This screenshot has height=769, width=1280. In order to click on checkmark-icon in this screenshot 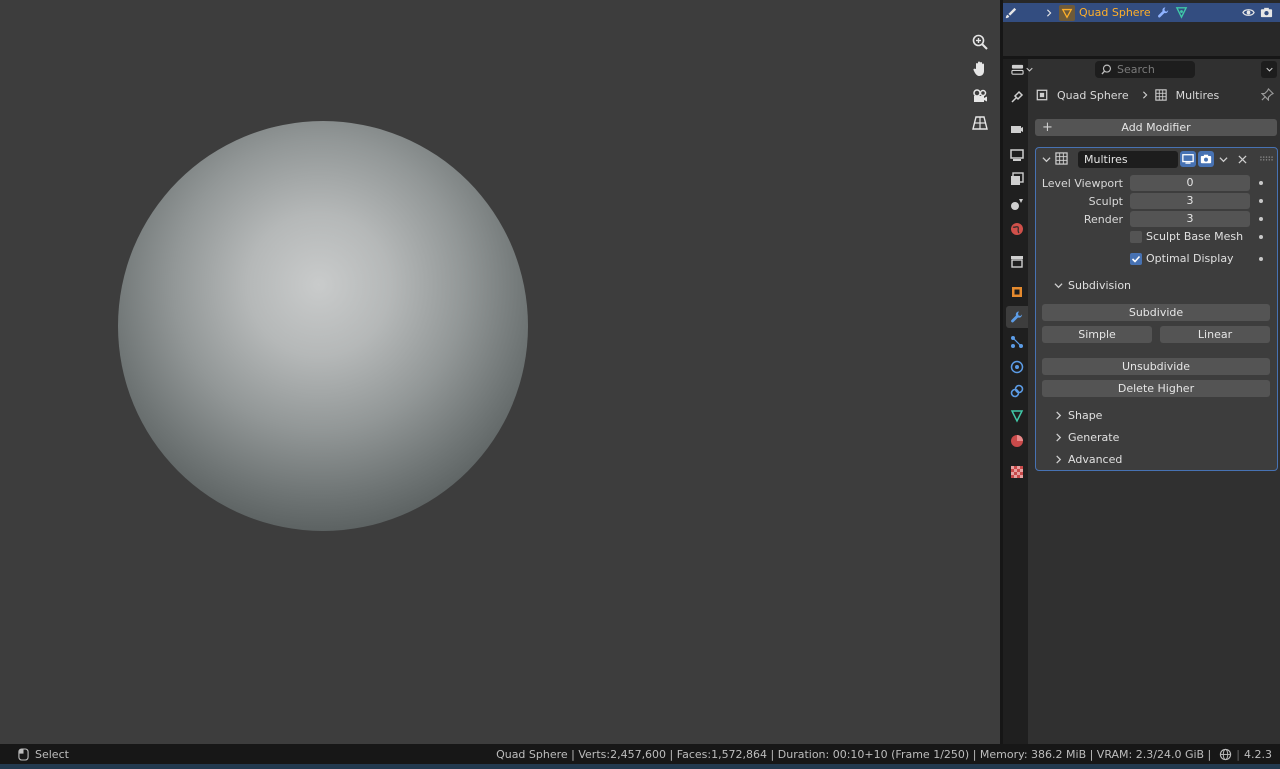, I will do `click(1136, 259)`.